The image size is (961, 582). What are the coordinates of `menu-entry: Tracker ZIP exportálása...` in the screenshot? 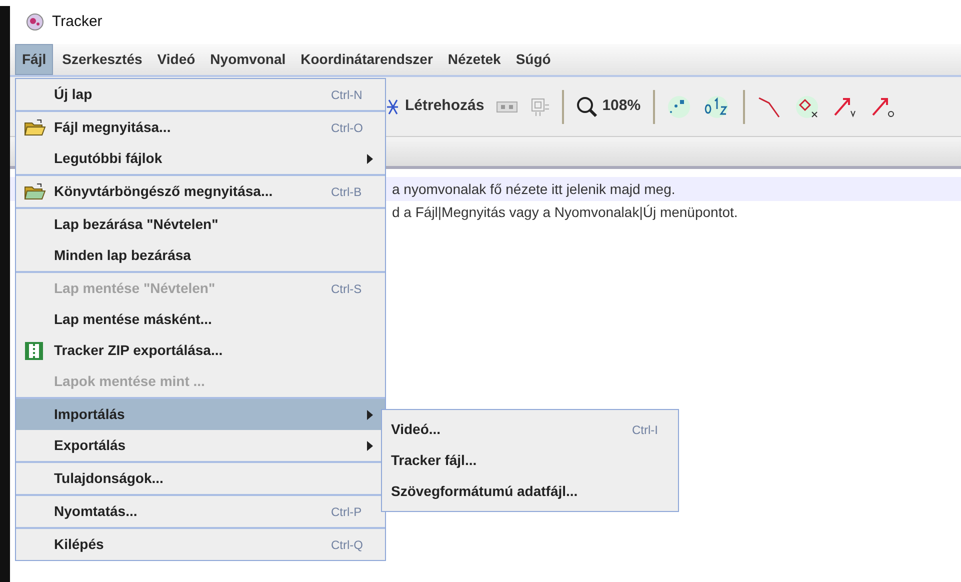 It's located at (200, 350).